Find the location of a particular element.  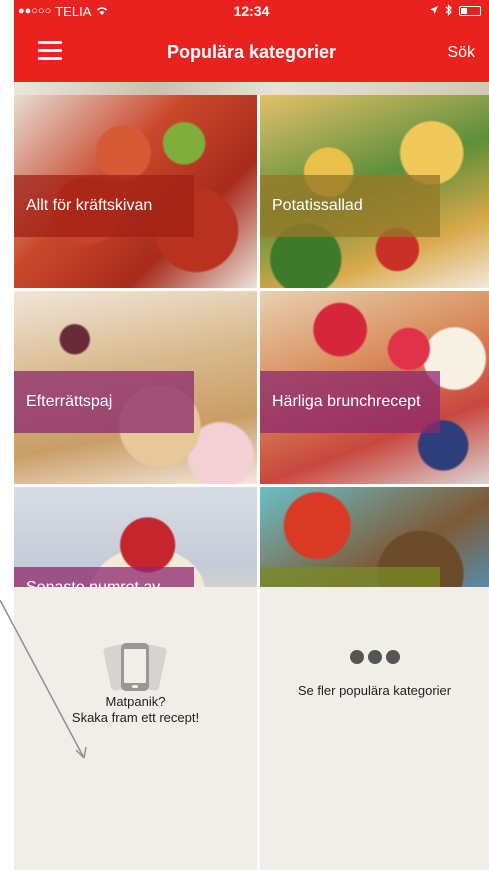

status-right is located at coordinates (455, 11).